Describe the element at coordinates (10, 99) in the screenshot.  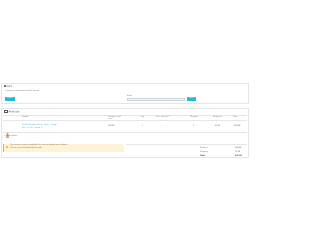
I see `search-left-button: Search` at that location.